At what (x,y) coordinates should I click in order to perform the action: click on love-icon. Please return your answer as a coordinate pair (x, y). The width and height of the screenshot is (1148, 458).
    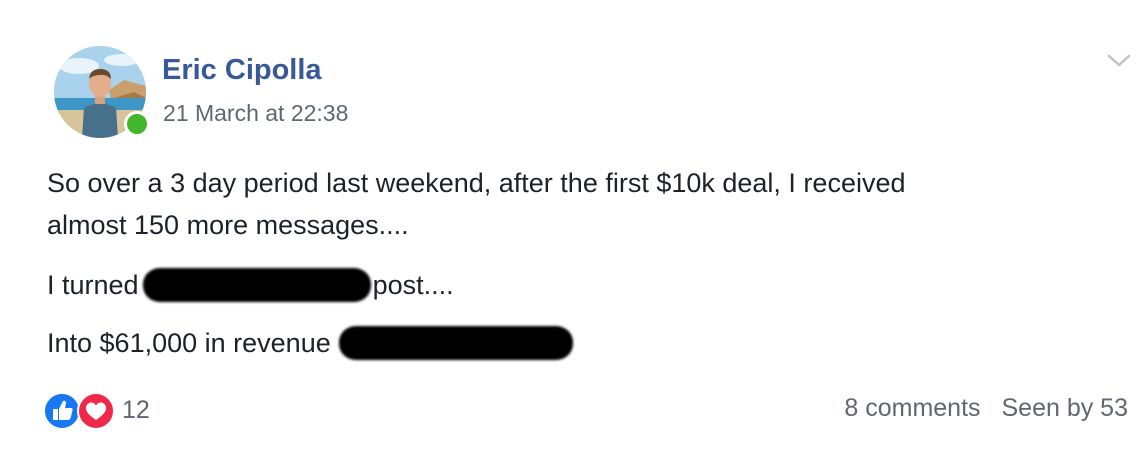
    Looking at the image, I should click on (96, 411).